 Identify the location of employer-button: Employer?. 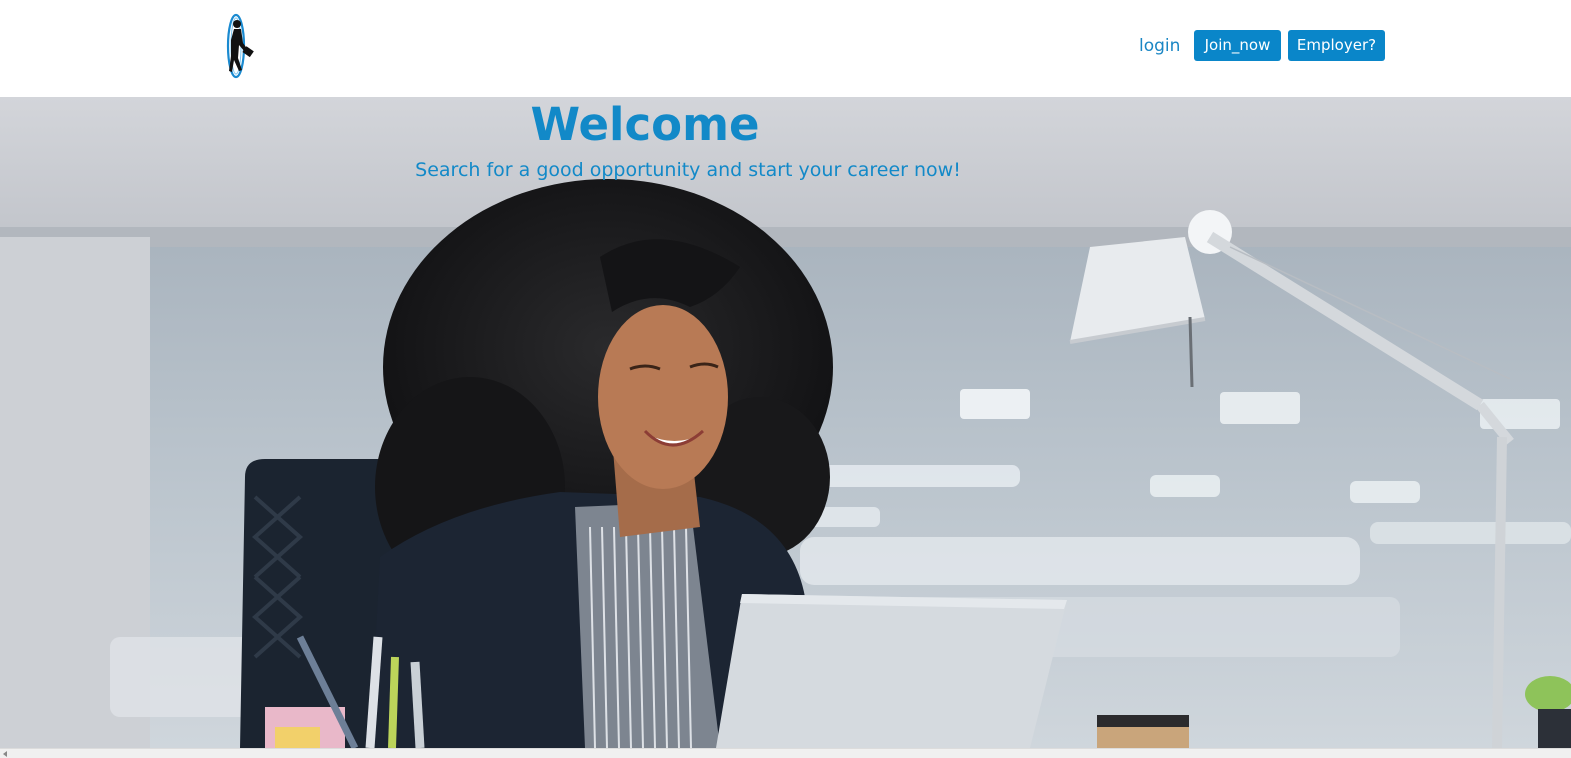
(1336, 45).